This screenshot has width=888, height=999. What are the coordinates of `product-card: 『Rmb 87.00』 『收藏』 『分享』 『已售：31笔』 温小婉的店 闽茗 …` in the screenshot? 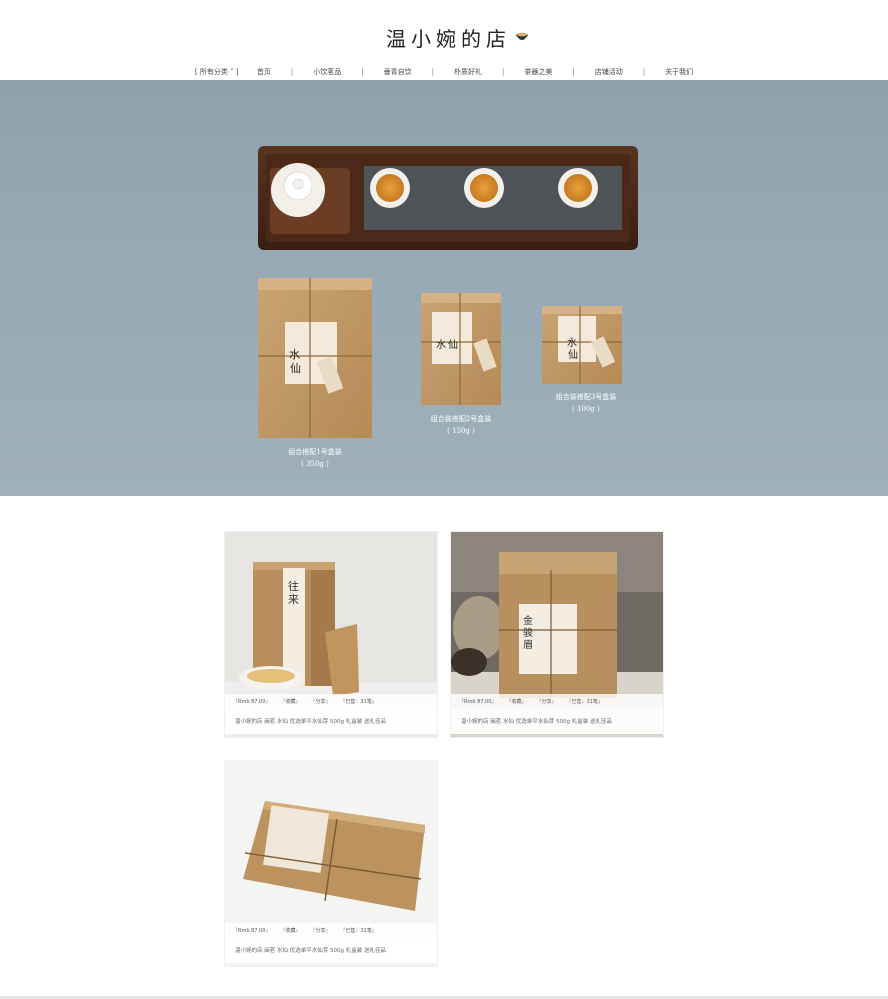 It's located at (331, 863).